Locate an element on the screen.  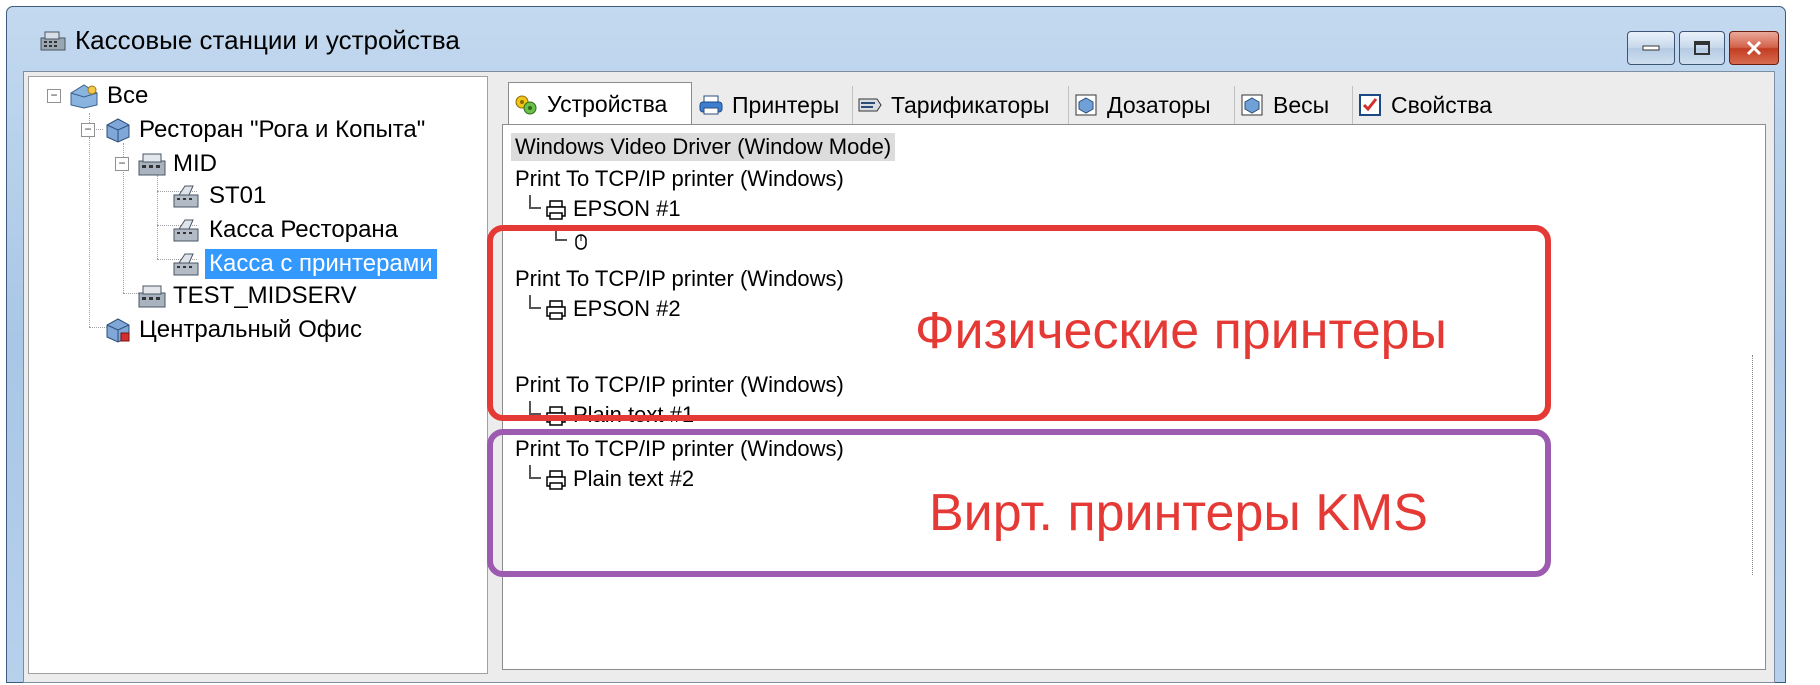
tree-node-kassa-restorana: Касса Ресторана is located at coordinates (303, 230).